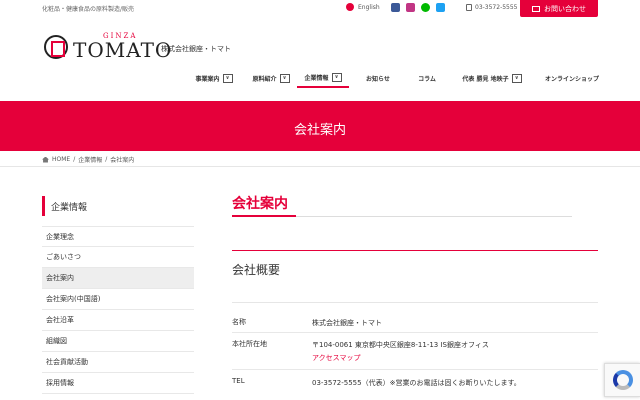 Image resolution: width=640 pixels, height=400 pixels. I want to click on nav-online-shop: オンラインショップ, so click(572, 78).